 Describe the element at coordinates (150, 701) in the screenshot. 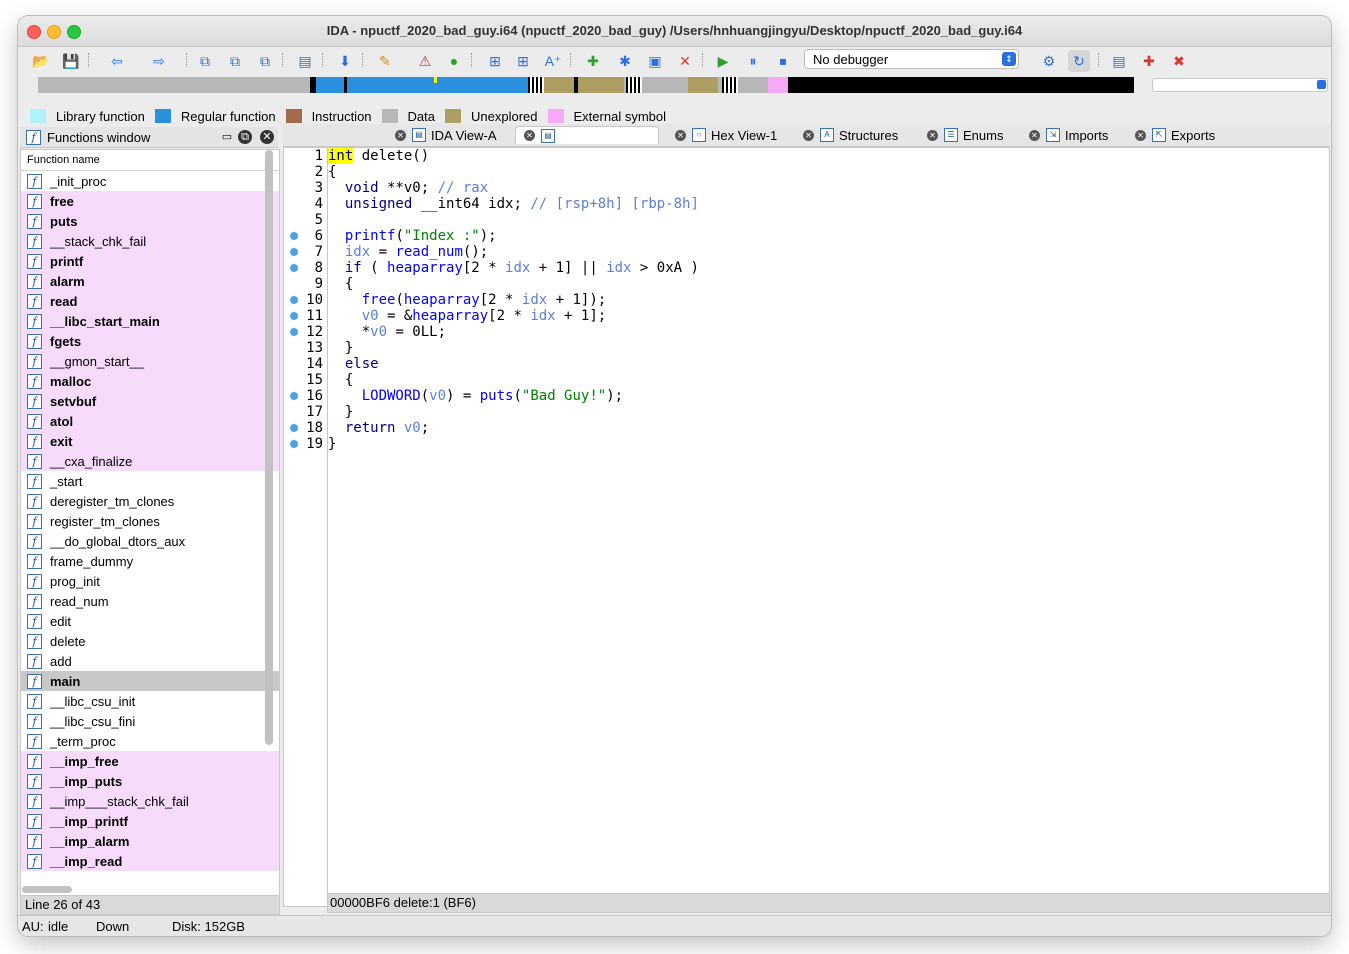

I see `function-row: f __libc_csu_init` at that location.